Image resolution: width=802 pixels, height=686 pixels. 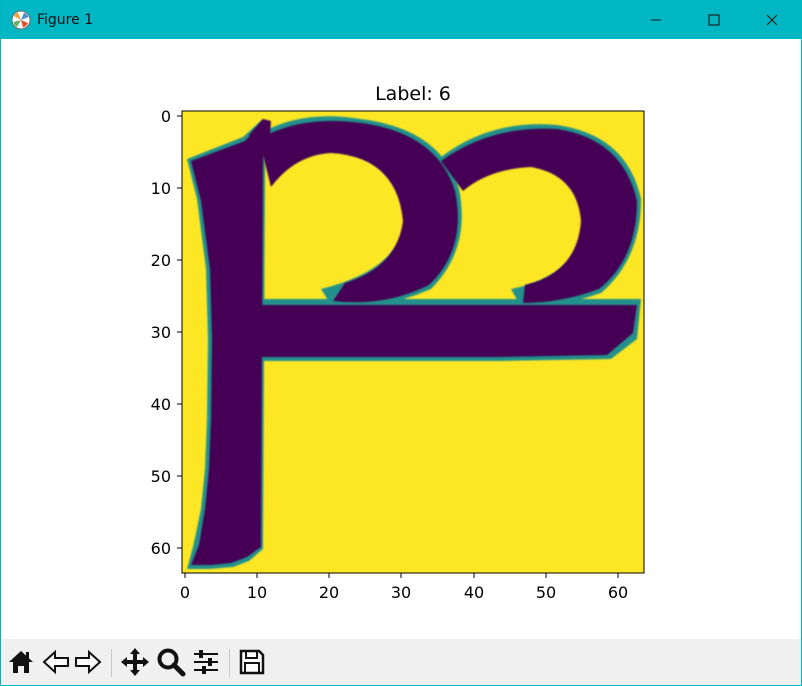 I want to click on pan-icon, so click(x=135, y=662).